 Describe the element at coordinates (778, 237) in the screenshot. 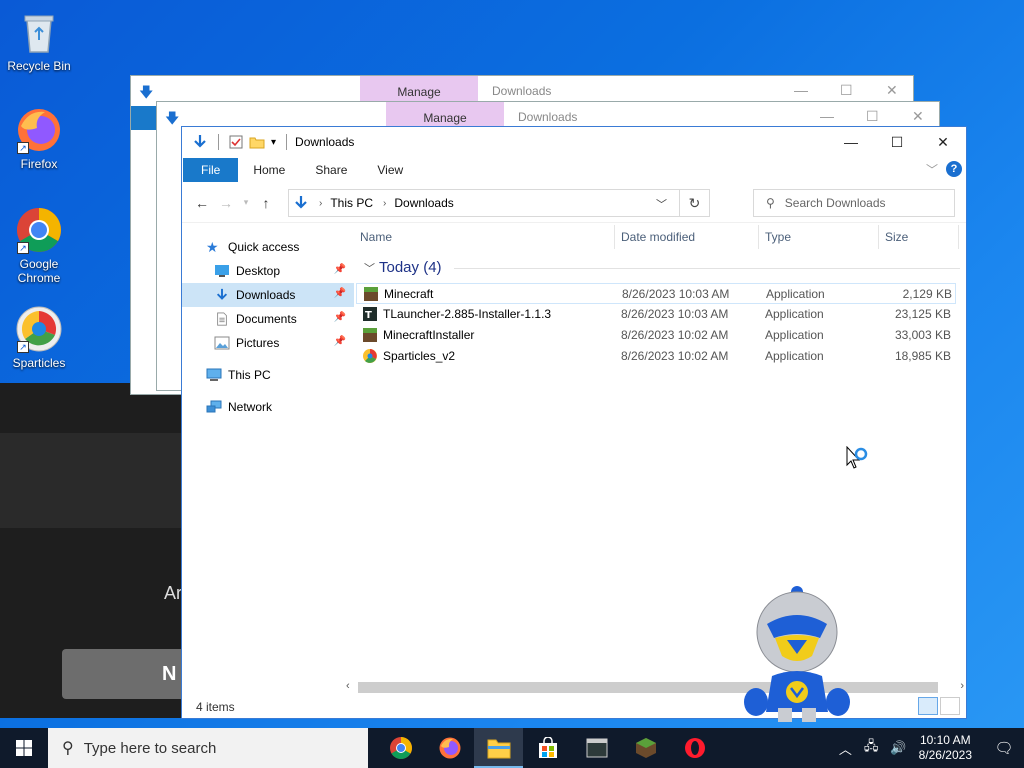

I see `column-header-type: Type` at that location.